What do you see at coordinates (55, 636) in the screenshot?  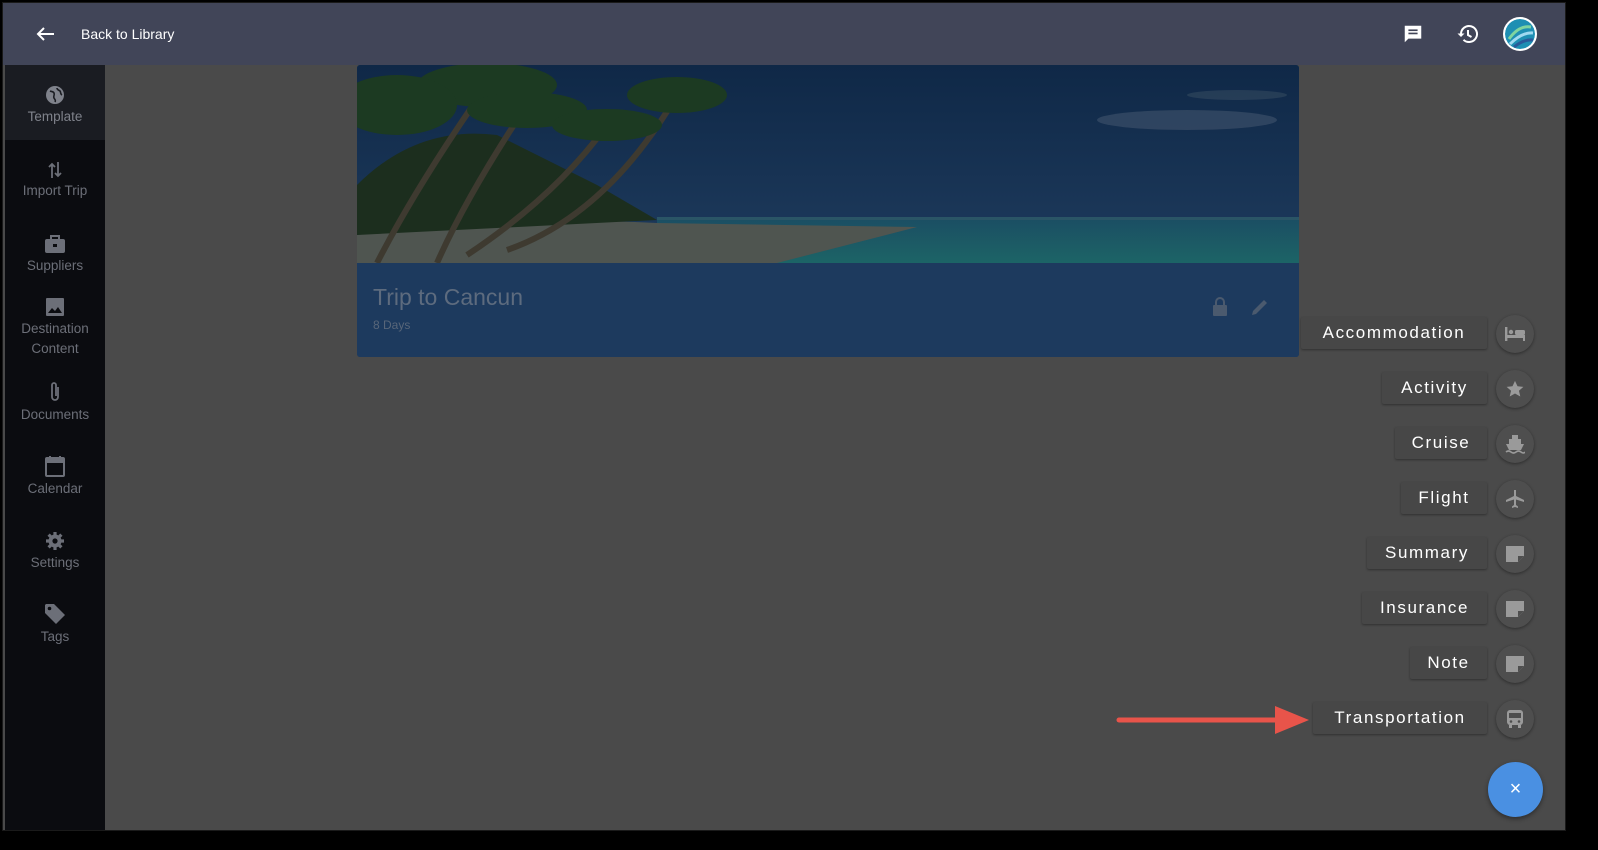 I see `sidebar-item-label: Tags` at bounding box center [55, 636].